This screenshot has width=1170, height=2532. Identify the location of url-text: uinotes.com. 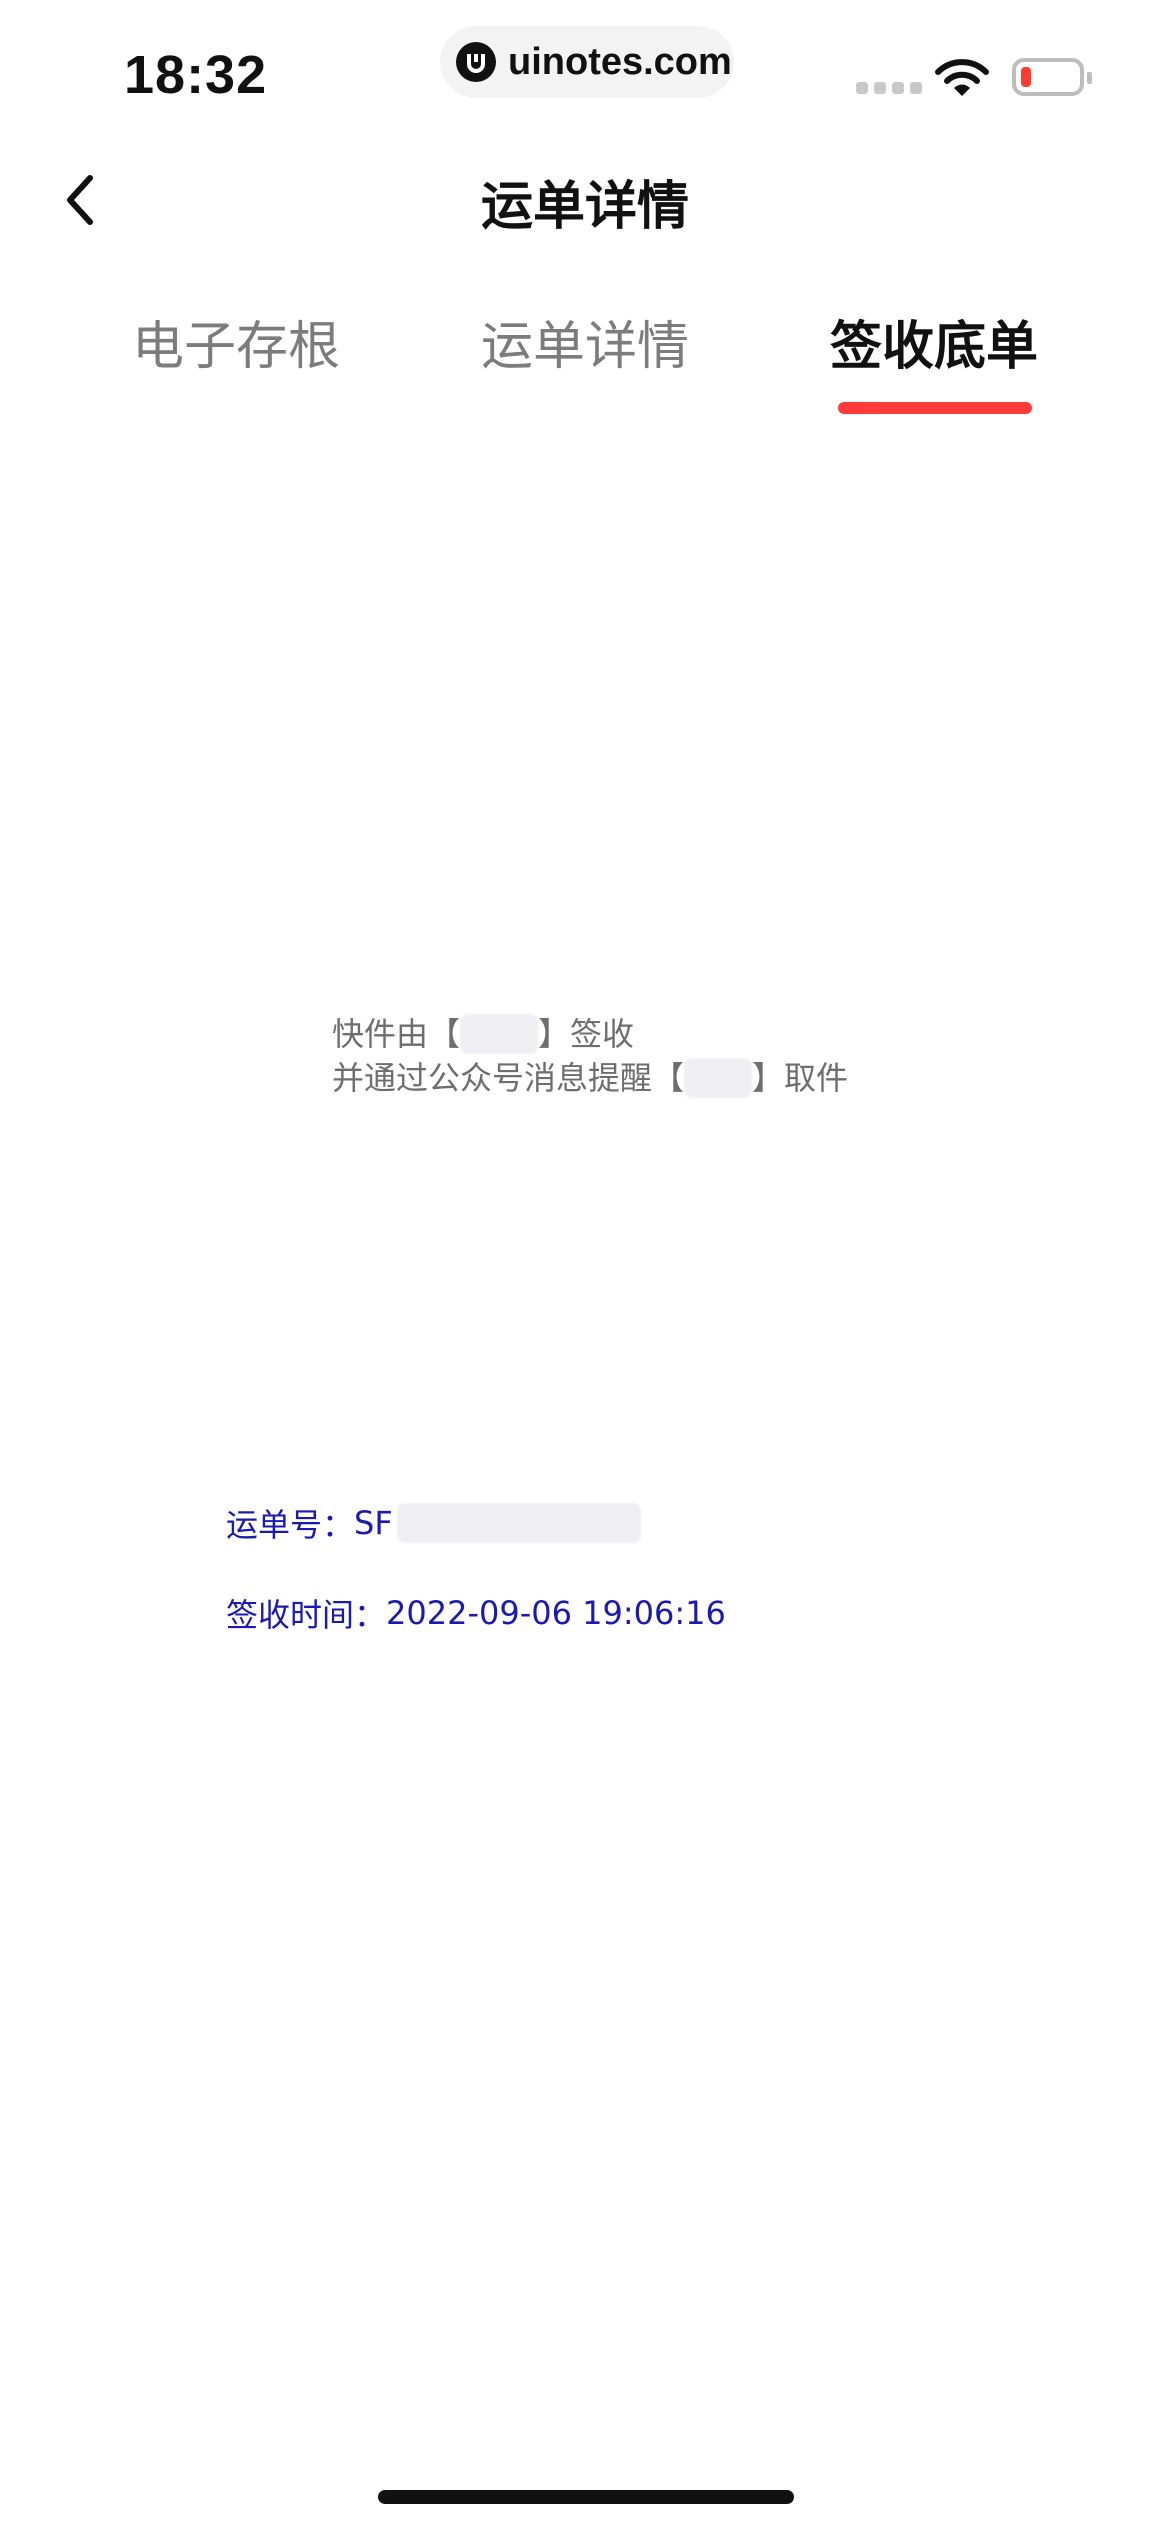
(620, 61).